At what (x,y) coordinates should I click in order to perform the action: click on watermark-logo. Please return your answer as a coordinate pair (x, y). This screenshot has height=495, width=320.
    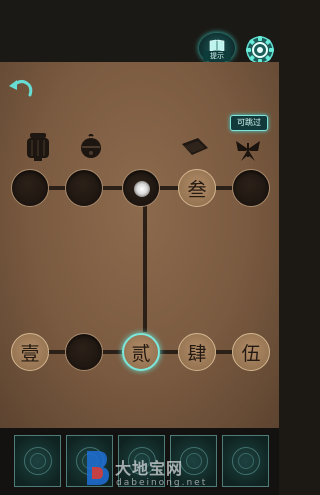
    Looking at the image, I should click on (98, 469).